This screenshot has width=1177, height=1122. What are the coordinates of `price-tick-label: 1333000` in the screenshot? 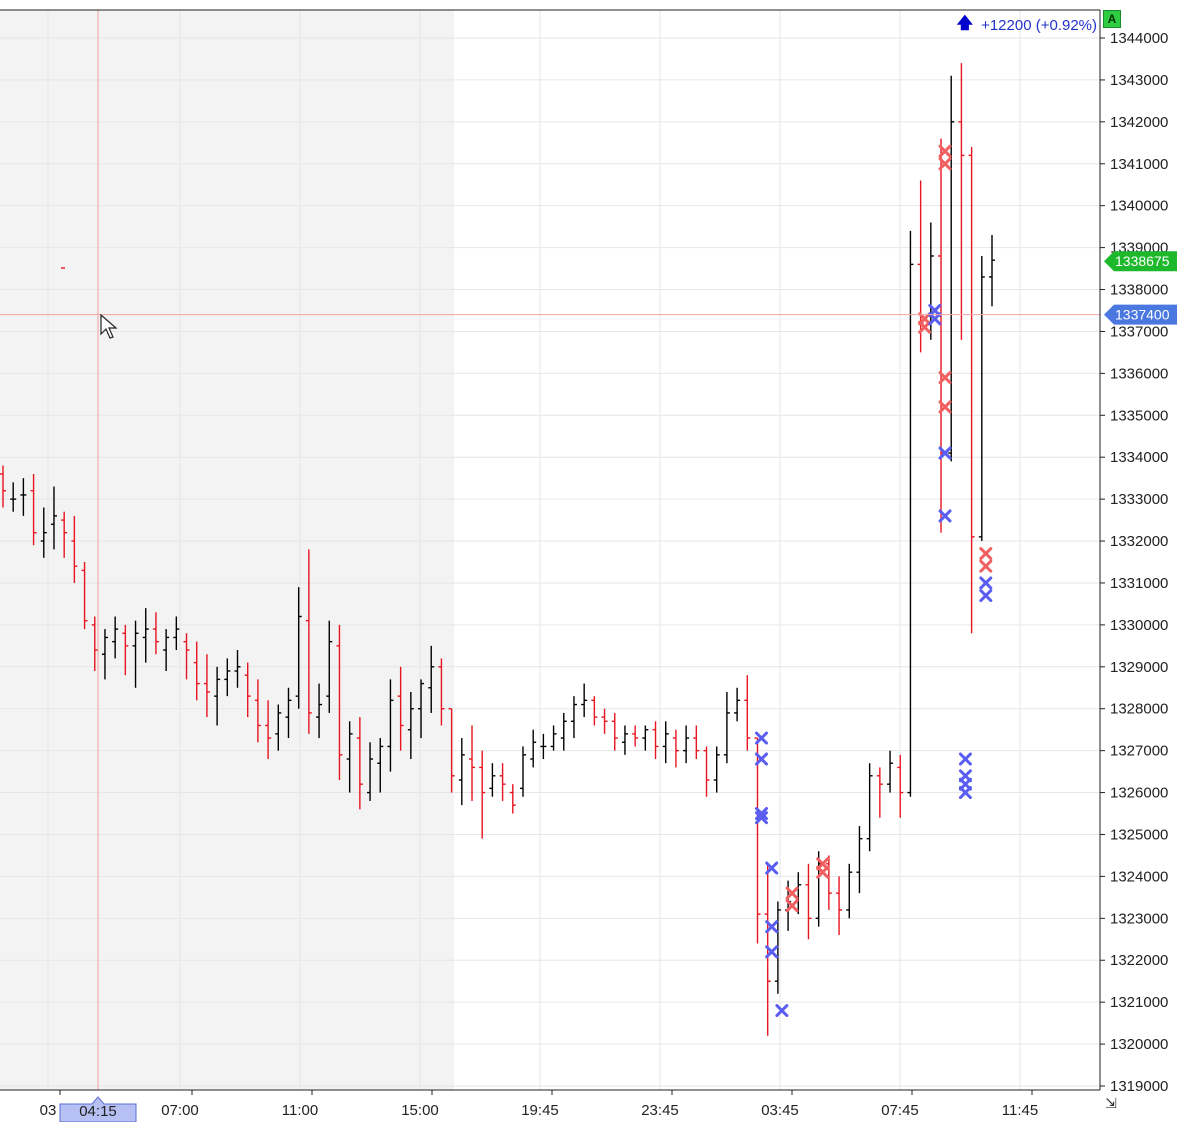 It's located at (1139, 499).